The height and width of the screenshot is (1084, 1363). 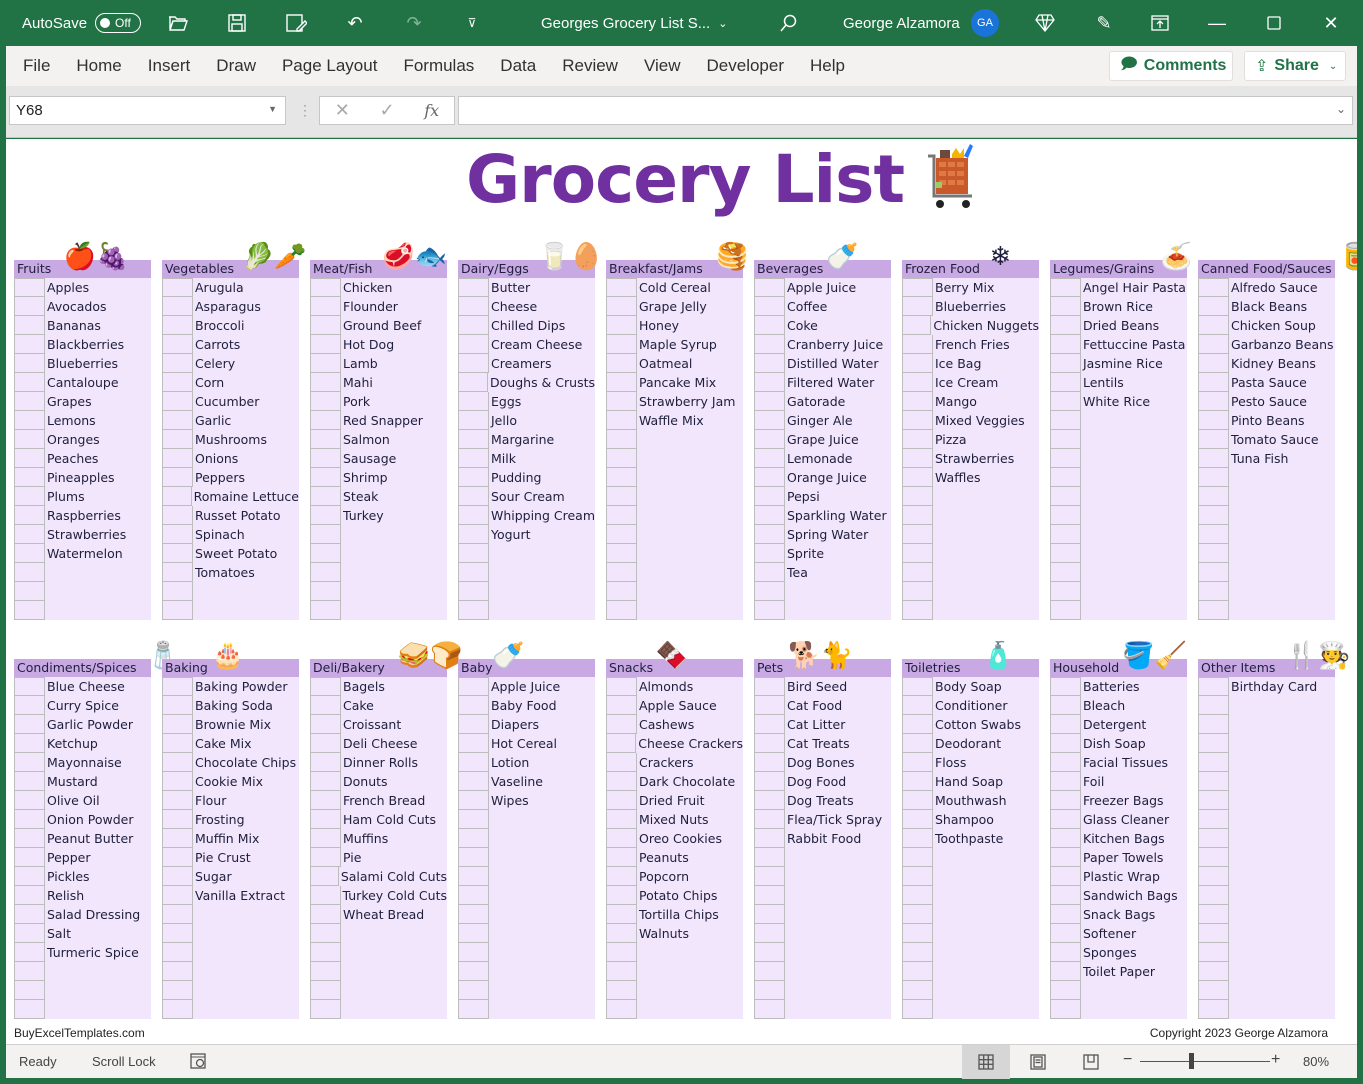 I want to click on item-name-cell: Oranges, so click(x=98, y=439).